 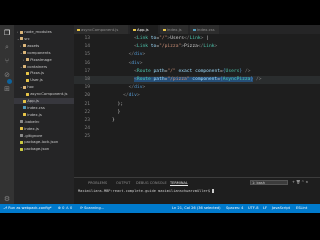 What do you see at coordinates (197, 88) in the screenshot?
I see `code-line: 19 </div>` at bounding box center [197, 88].